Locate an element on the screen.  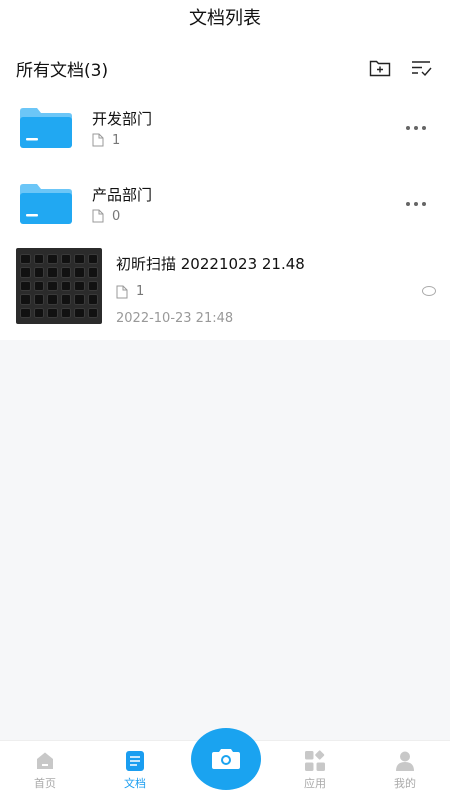
select-radio is located at coordinates (429, 291).